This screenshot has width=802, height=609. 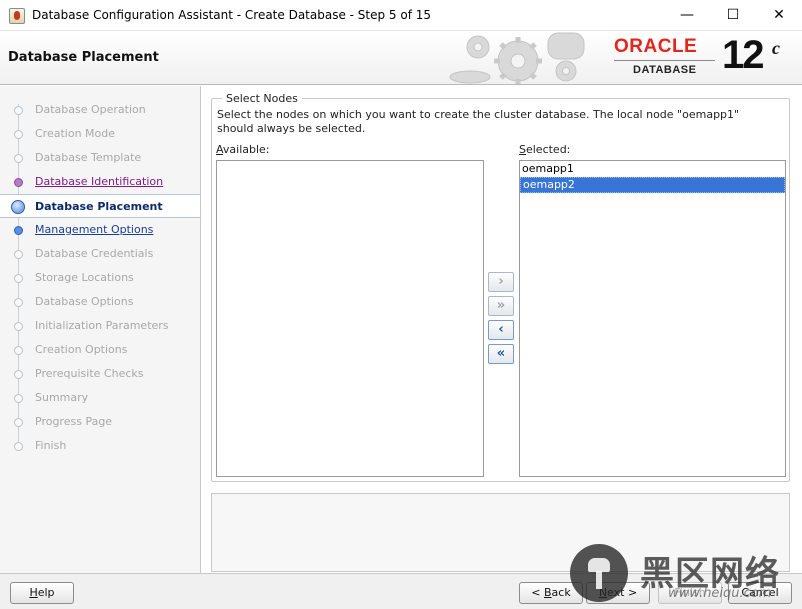 I want to click on nav-item-database-options: Database Options, so click(x=100, y=302).